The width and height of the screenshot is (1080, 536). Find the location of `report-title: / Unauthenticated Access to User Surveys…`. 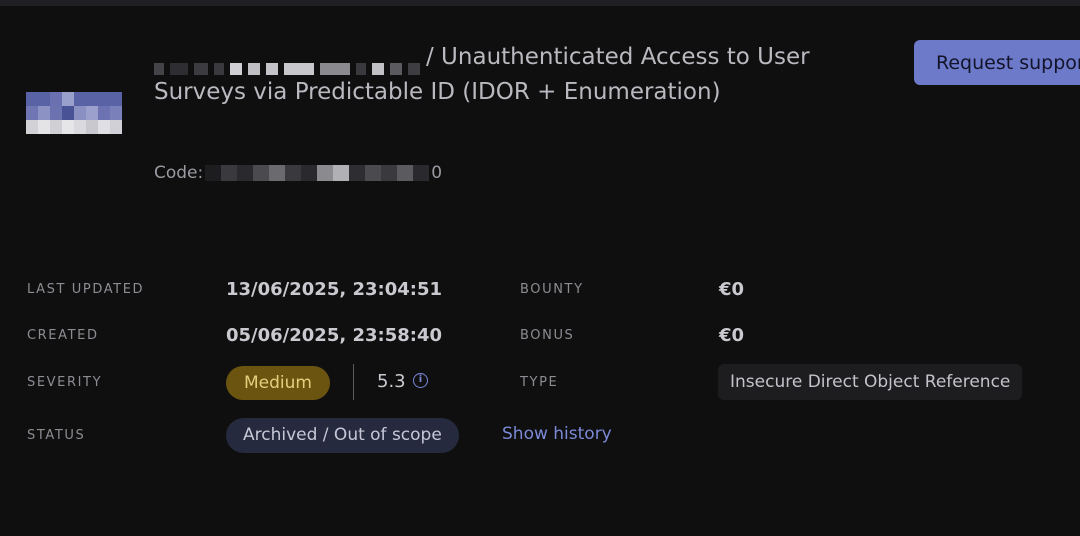

report-title: / Unauthenticated Access to User Surveys… is located at coordinates (504, 75).